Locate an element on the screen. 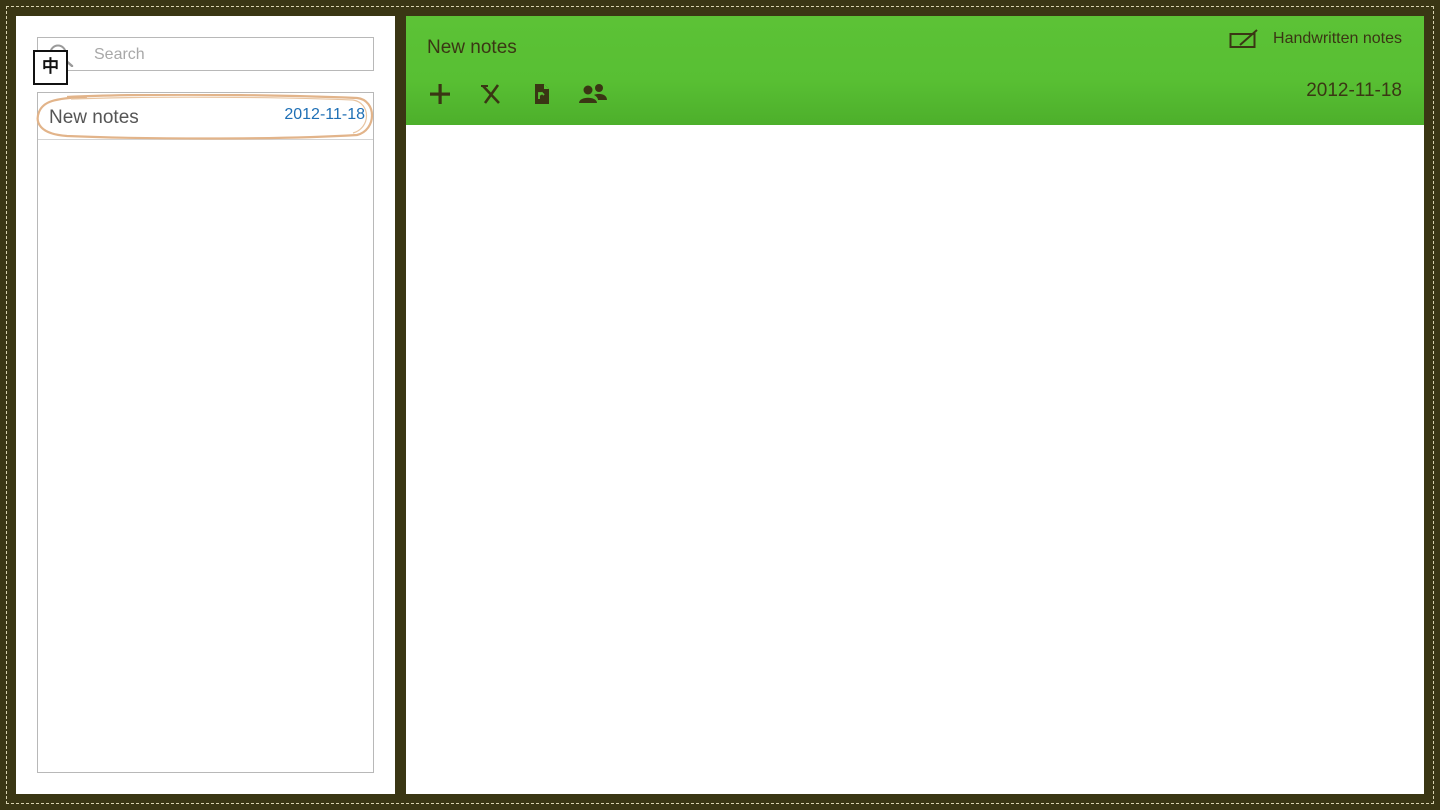 The width and height of the screenshot is (1440, 810). export-file-icon is located at coordinates (542, 94).